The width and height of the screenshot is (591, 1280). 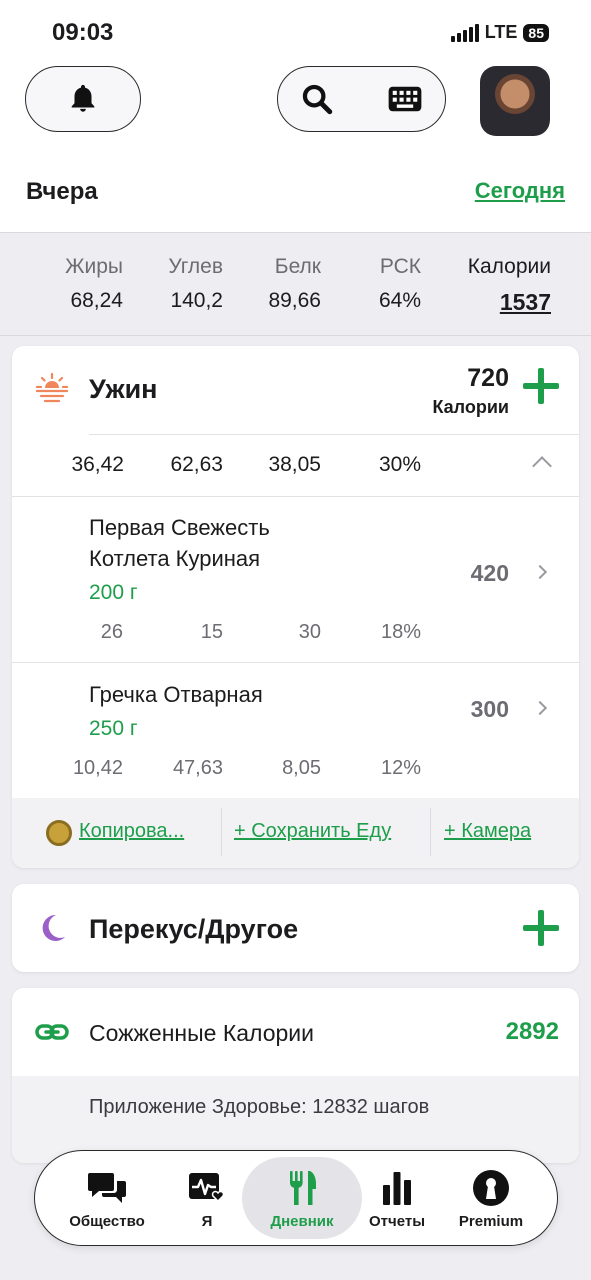 What do you see at coordinates (111, 632) in the screenshot?
I see `food-macro-fat: 26` at bounding box center [111, 632].